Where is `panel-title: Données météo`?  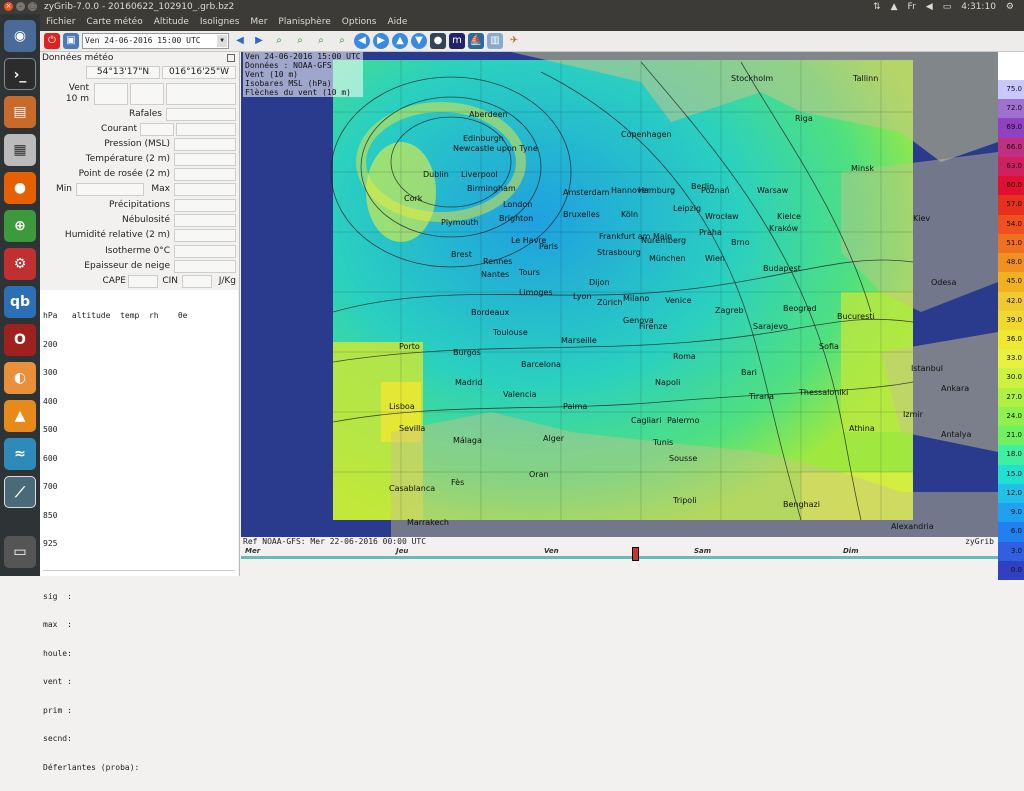 panel-title: Données météo is located at coordinates (78, 58).